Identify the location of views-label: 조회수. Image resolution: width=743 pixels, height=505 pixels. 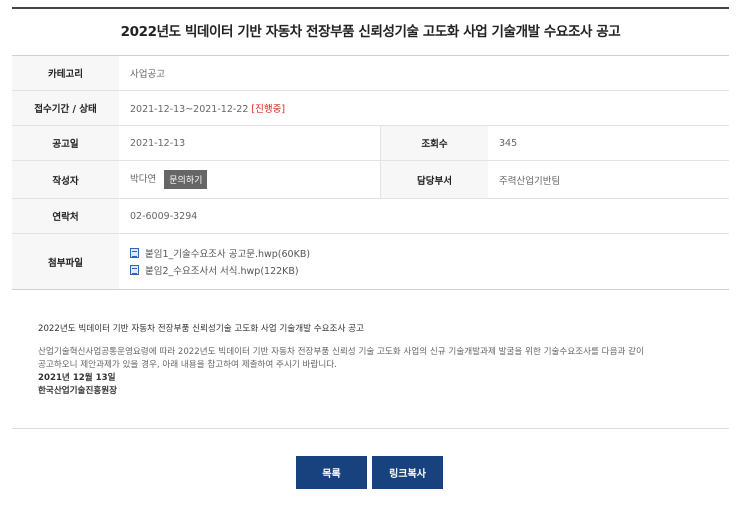
(434, 143).